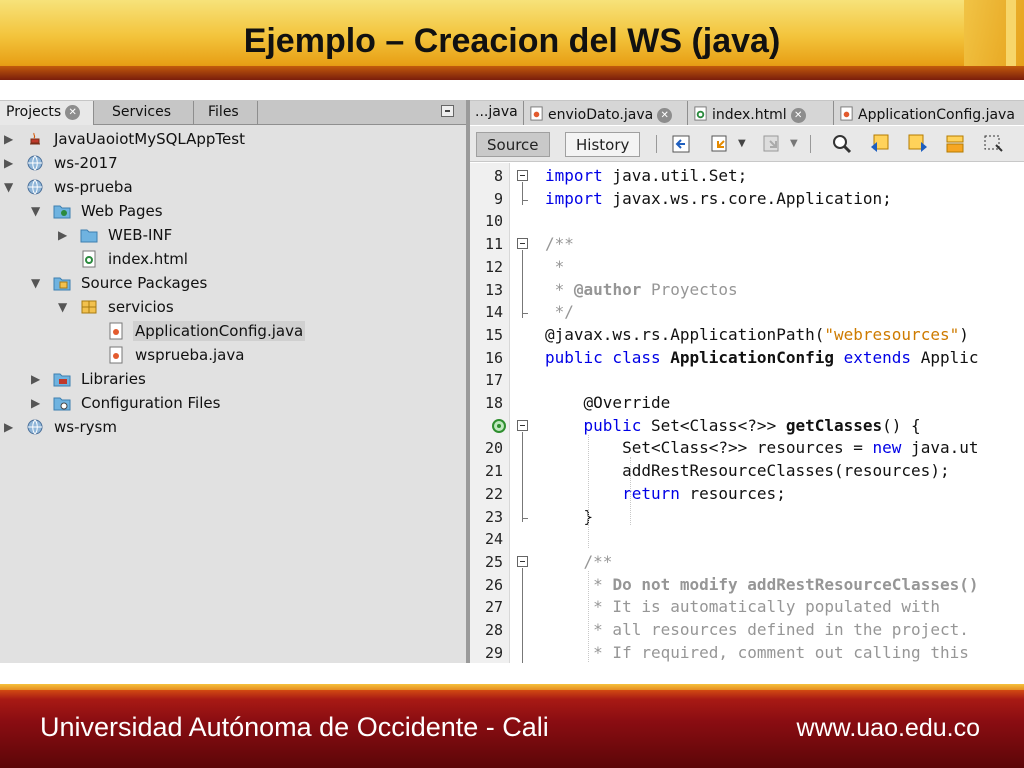  I want to click on code-token: @javax.ws.rs.ApplicationPath(, so click(685, 334).